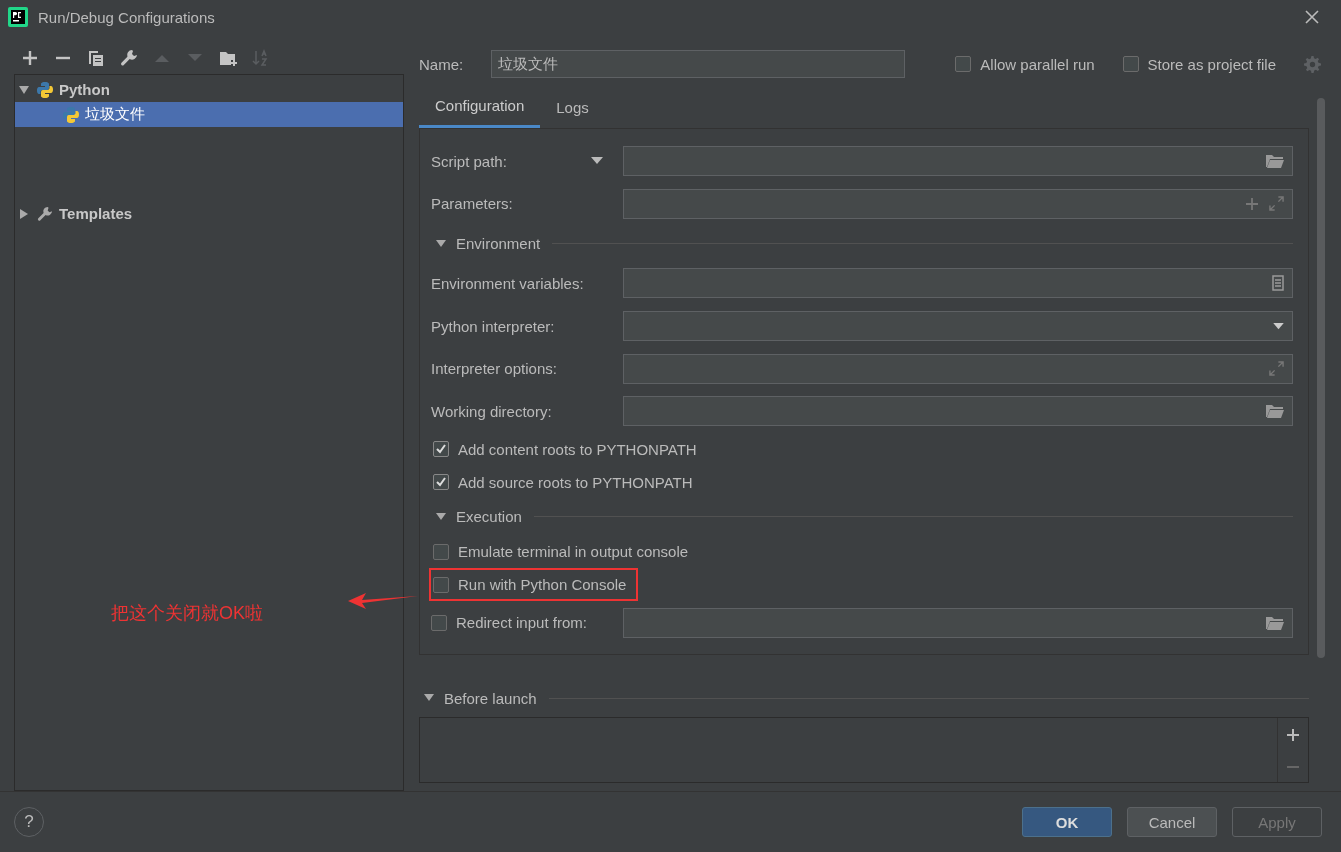 The height and width of the screenshot is (852, 1341). I want to click on help-button: ?, so click(29, 822).